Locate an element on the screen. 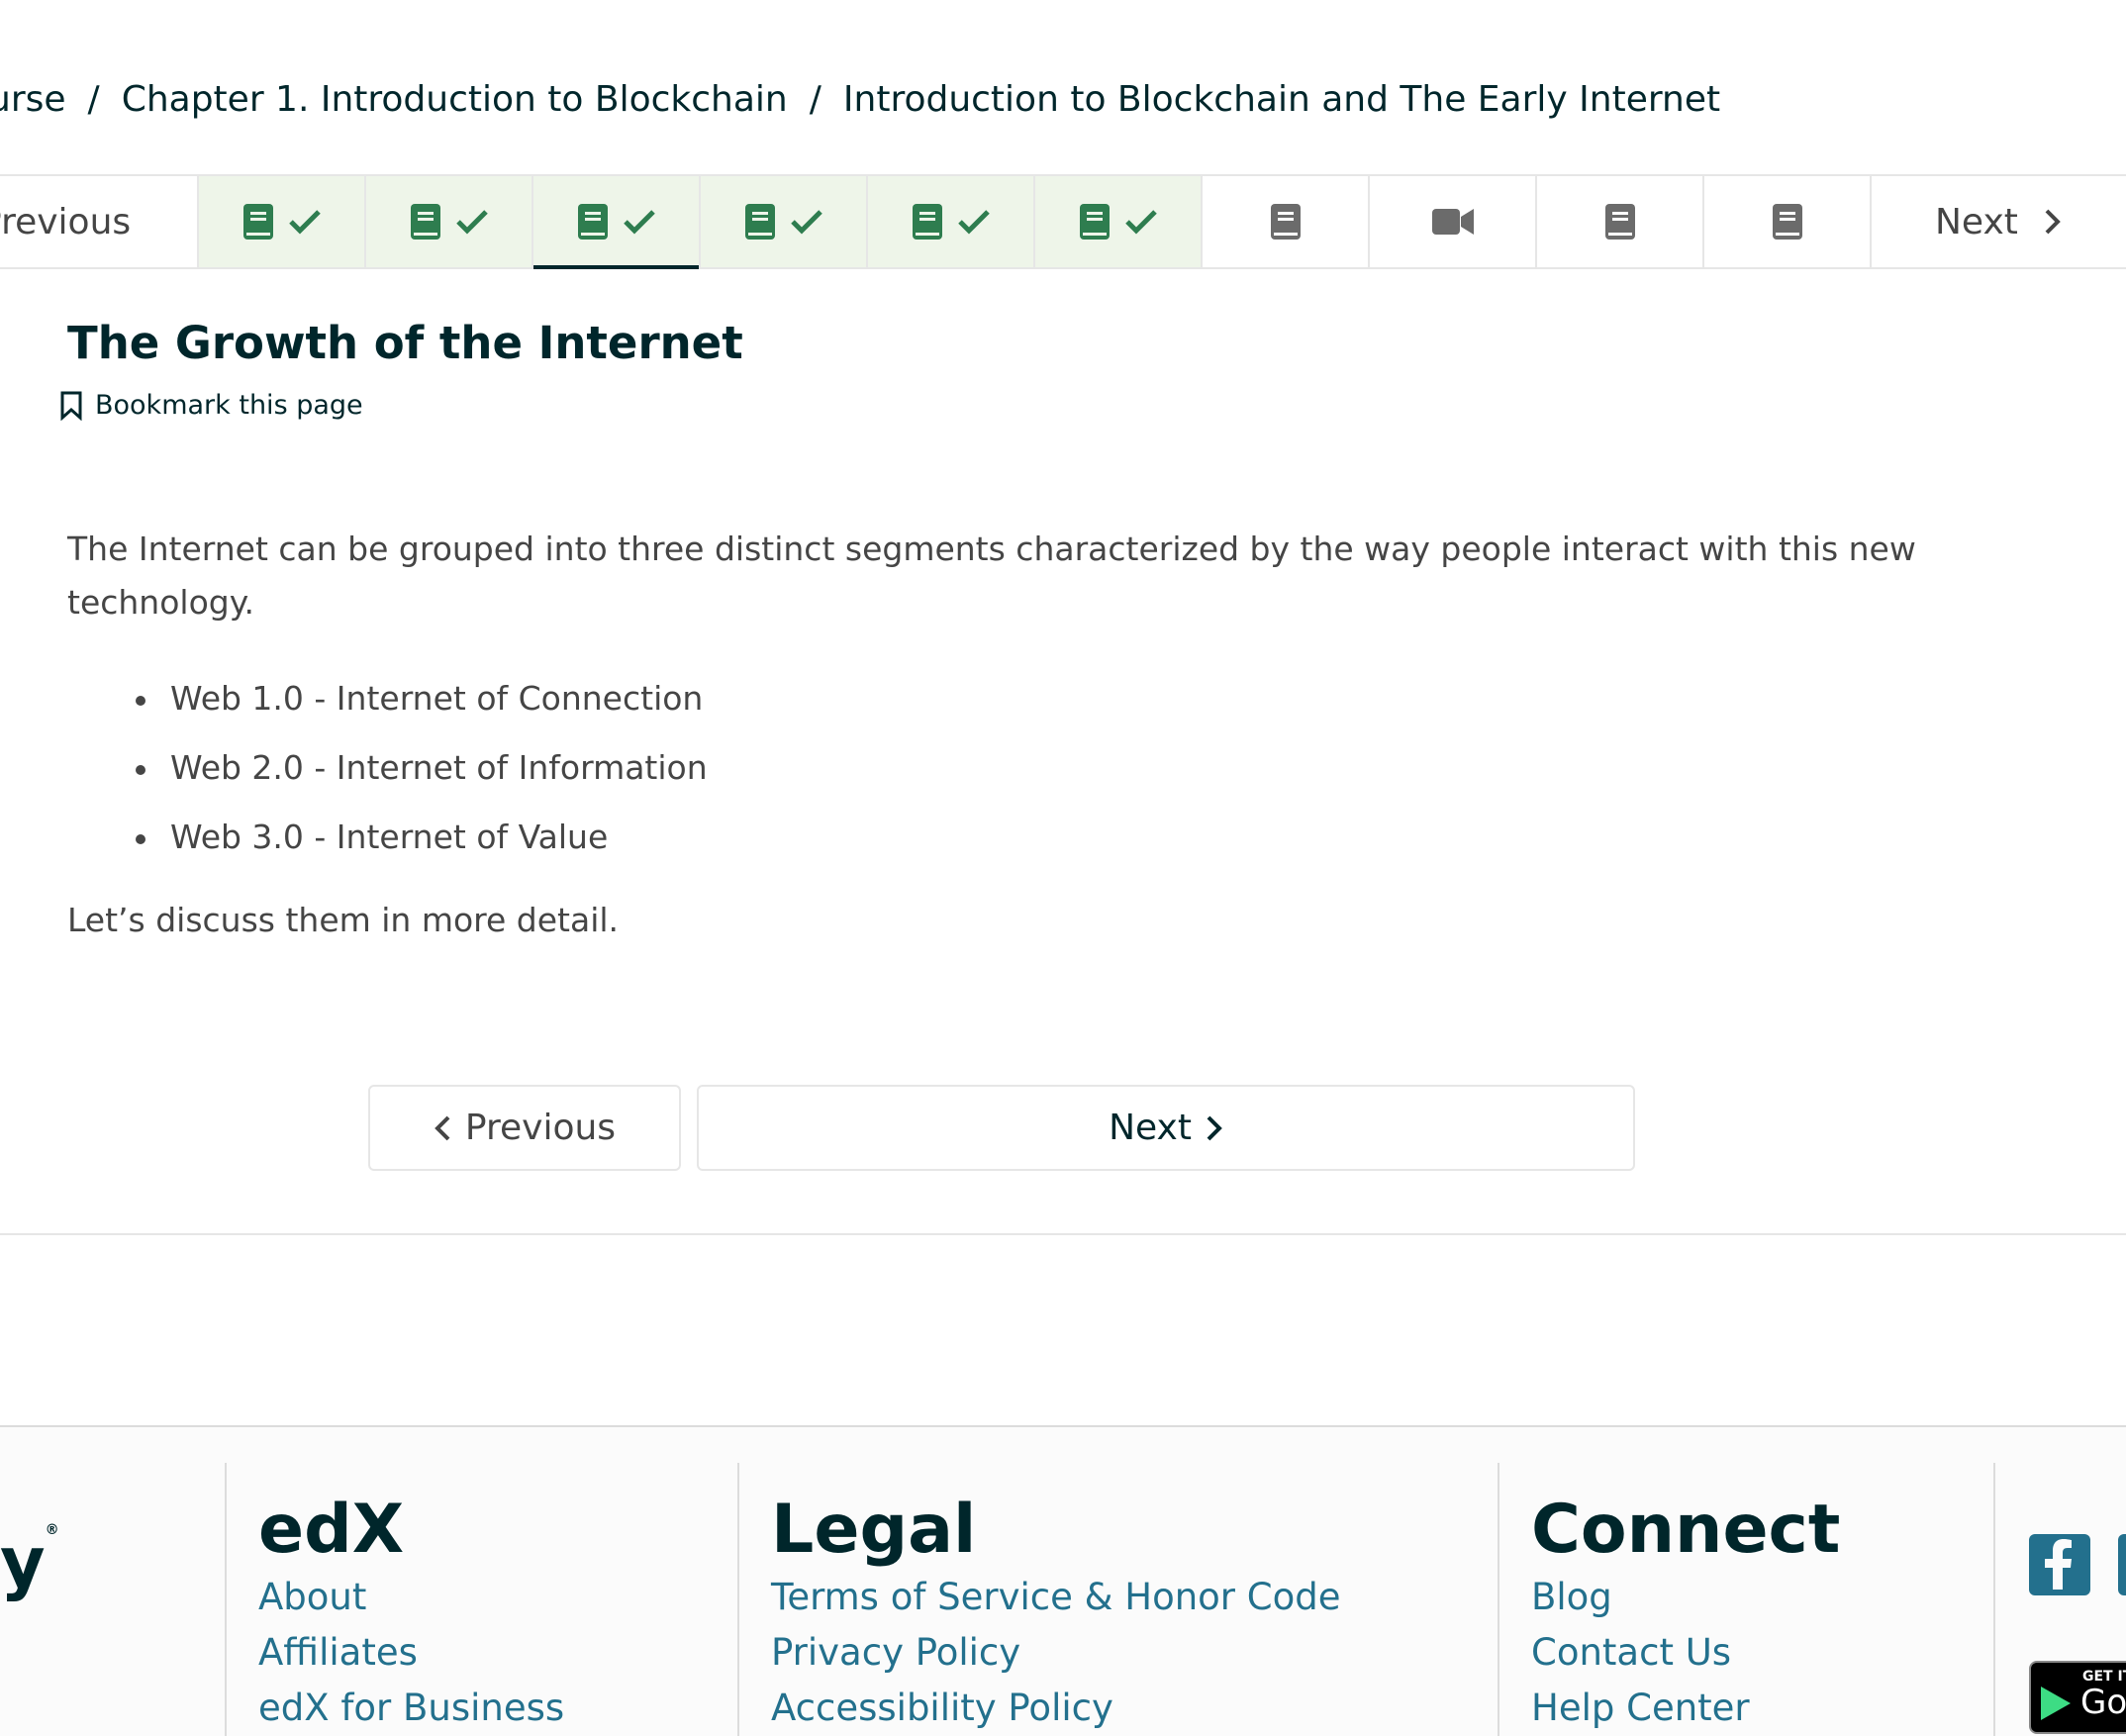  facebook-icon is located at coordinates (2059, 1564).